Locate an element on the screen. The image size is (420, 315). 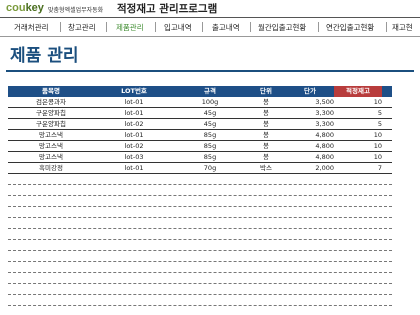
col-header-spec: 규격 is located at coordinates (210, 91).